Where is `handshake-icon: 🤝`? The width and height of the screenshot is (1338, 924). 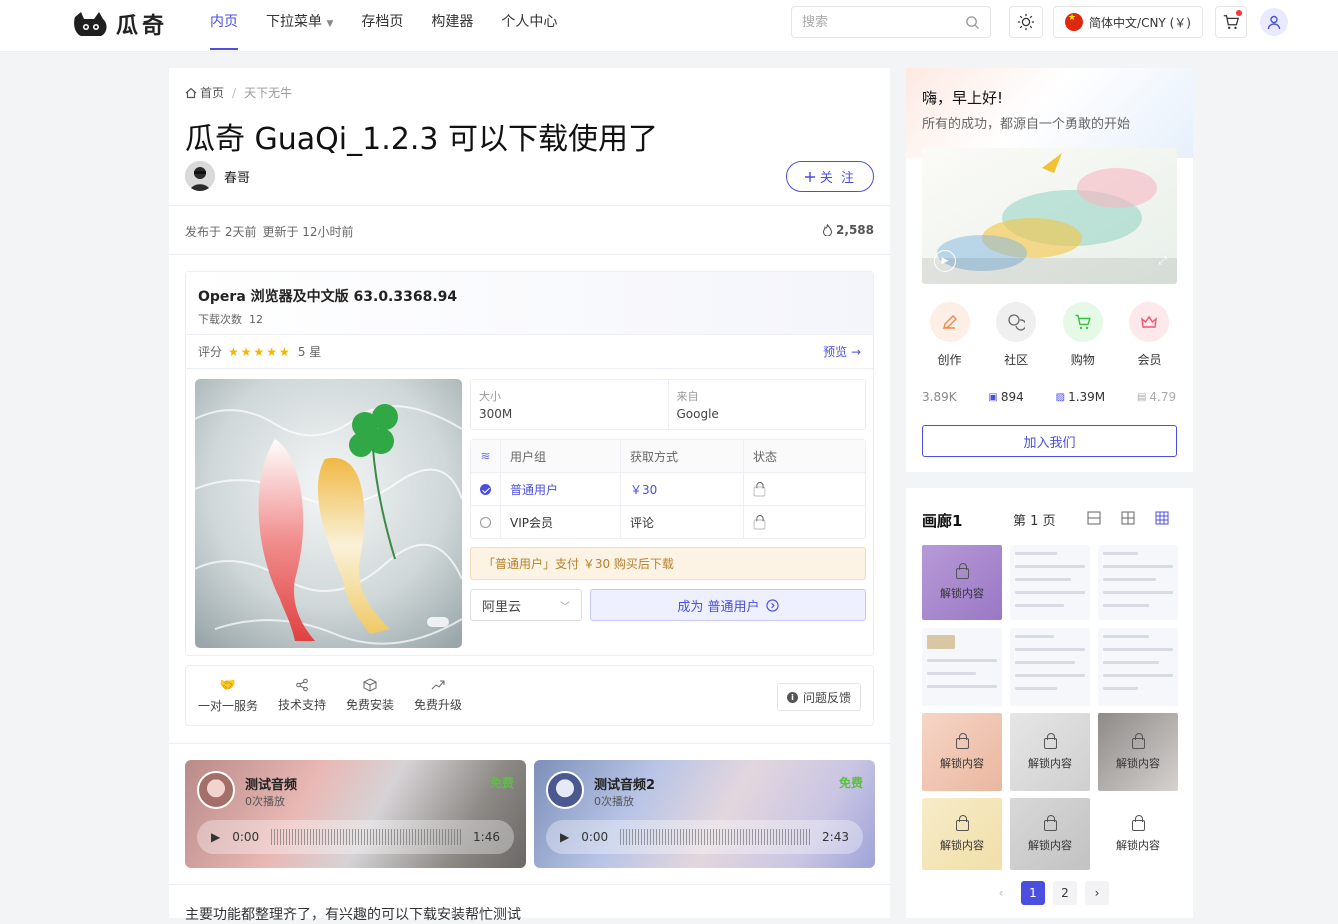
handshake-icon: 🤝 is located at coordinates (228, 685).